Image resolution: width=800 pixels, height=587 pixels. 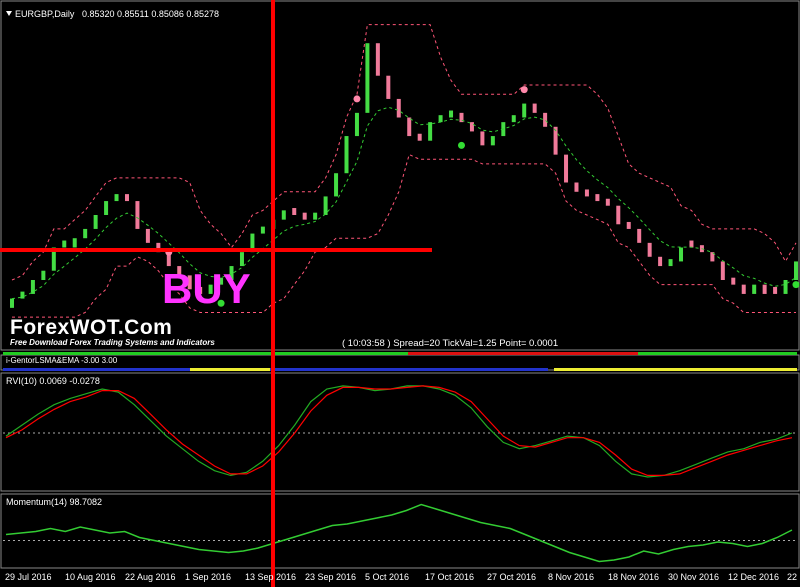 What do you see at coordinates (512, 577) in the screenshot?
I see `x-tick-label: 27 Oct 2016` at bounding box center [512, 577].